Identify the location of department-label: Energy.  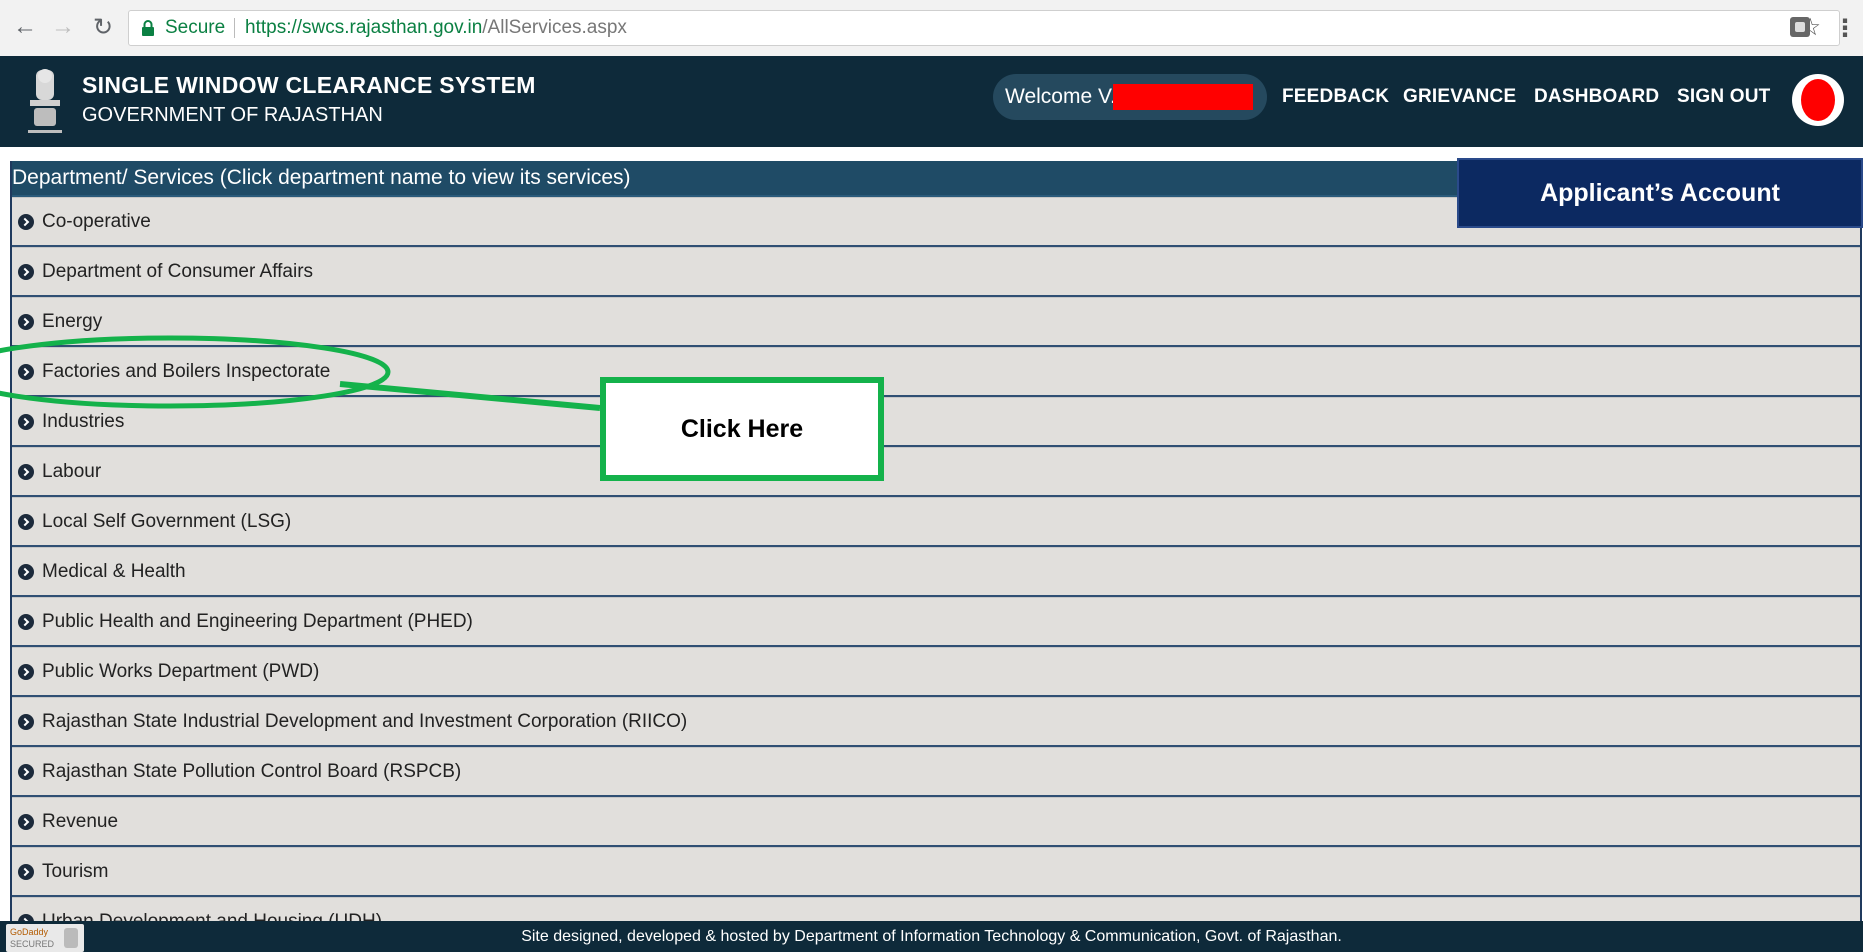
(72, 322).